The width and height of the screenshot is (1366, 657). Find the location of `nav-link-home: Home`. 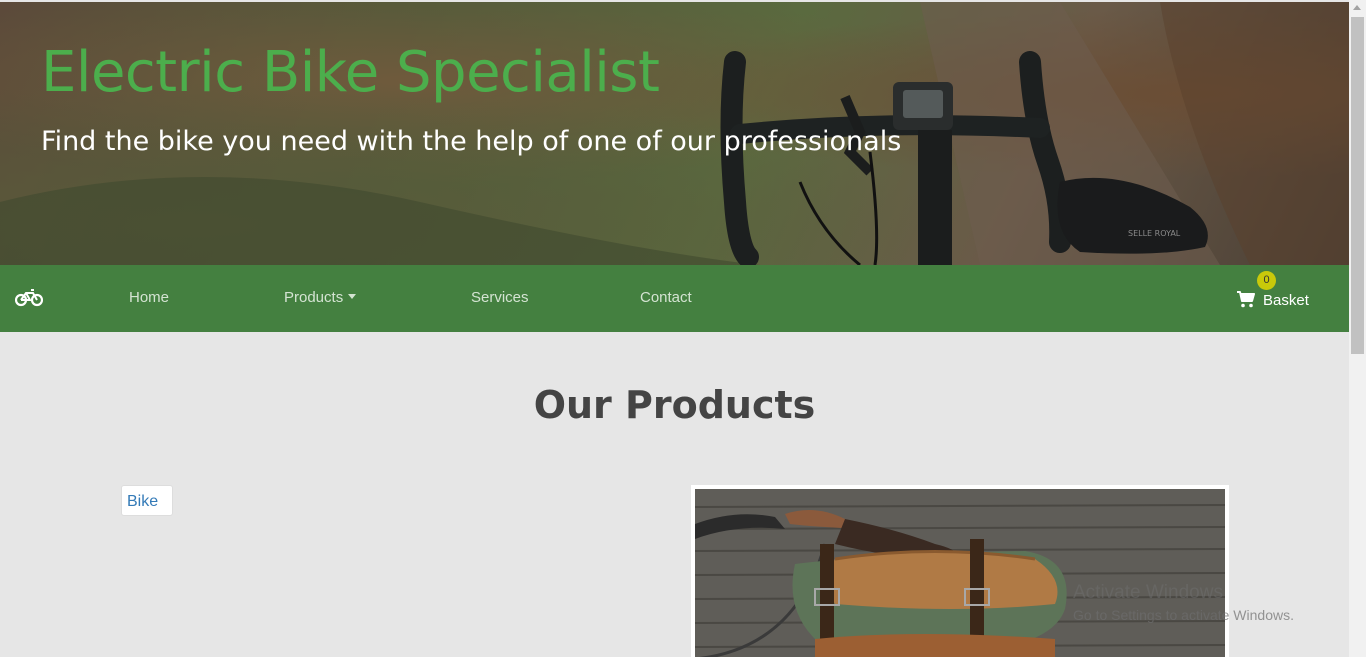

nav-link-home: Home is located at coordinates (149, 297).